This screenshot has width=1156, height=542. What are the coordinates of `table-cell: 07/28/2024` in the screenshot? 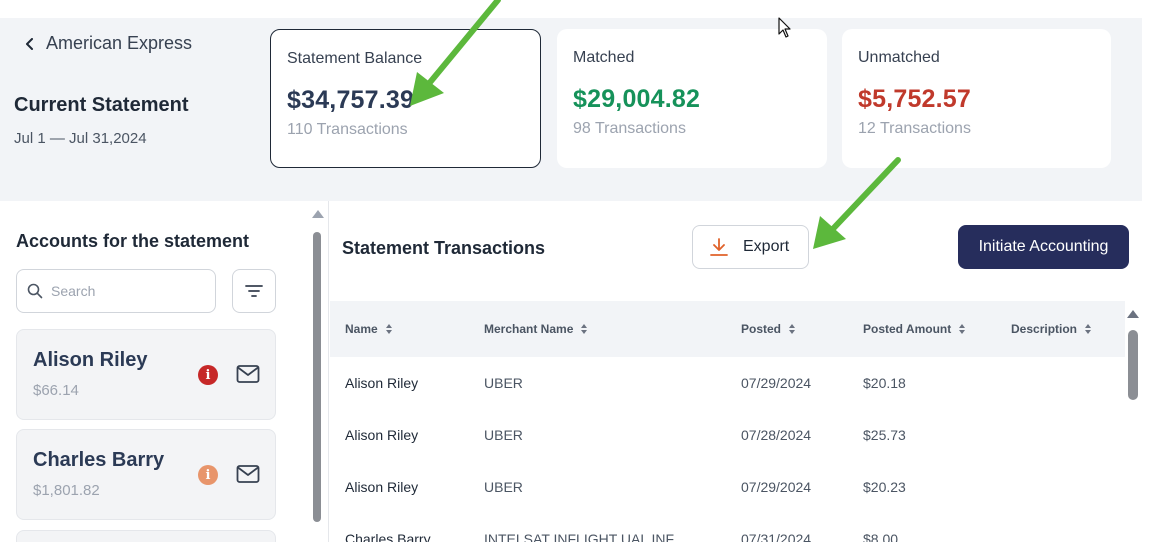 It's located at (776, 435).